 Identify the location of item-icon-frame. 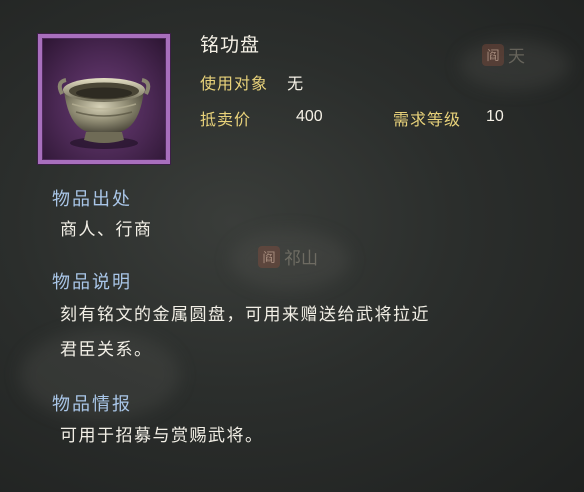
(104, 99).